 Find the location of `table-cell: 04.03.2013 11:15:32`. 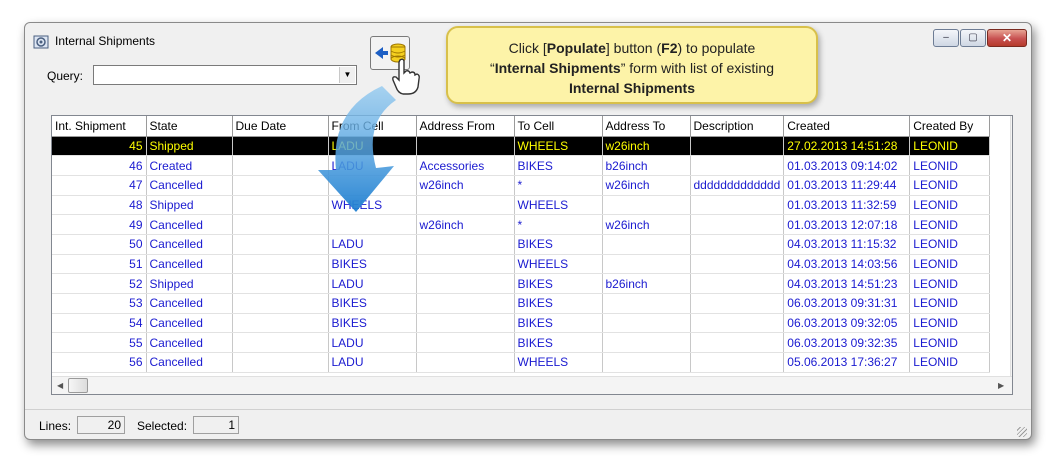

table-cell: 04.03.2013 11:15:32 is located at coordinates (847, 244).